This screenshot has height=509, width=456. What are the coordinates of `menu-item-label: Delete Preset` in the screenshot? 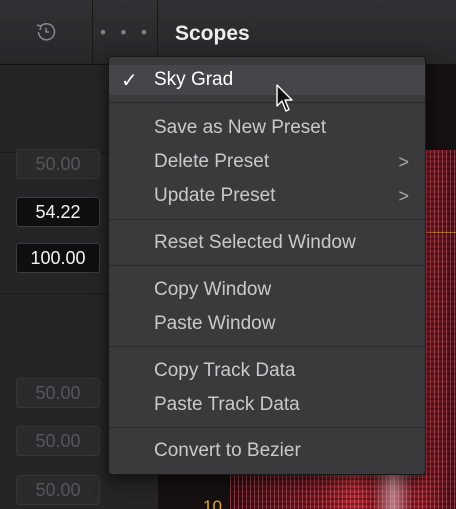 It's located at (212, 161).